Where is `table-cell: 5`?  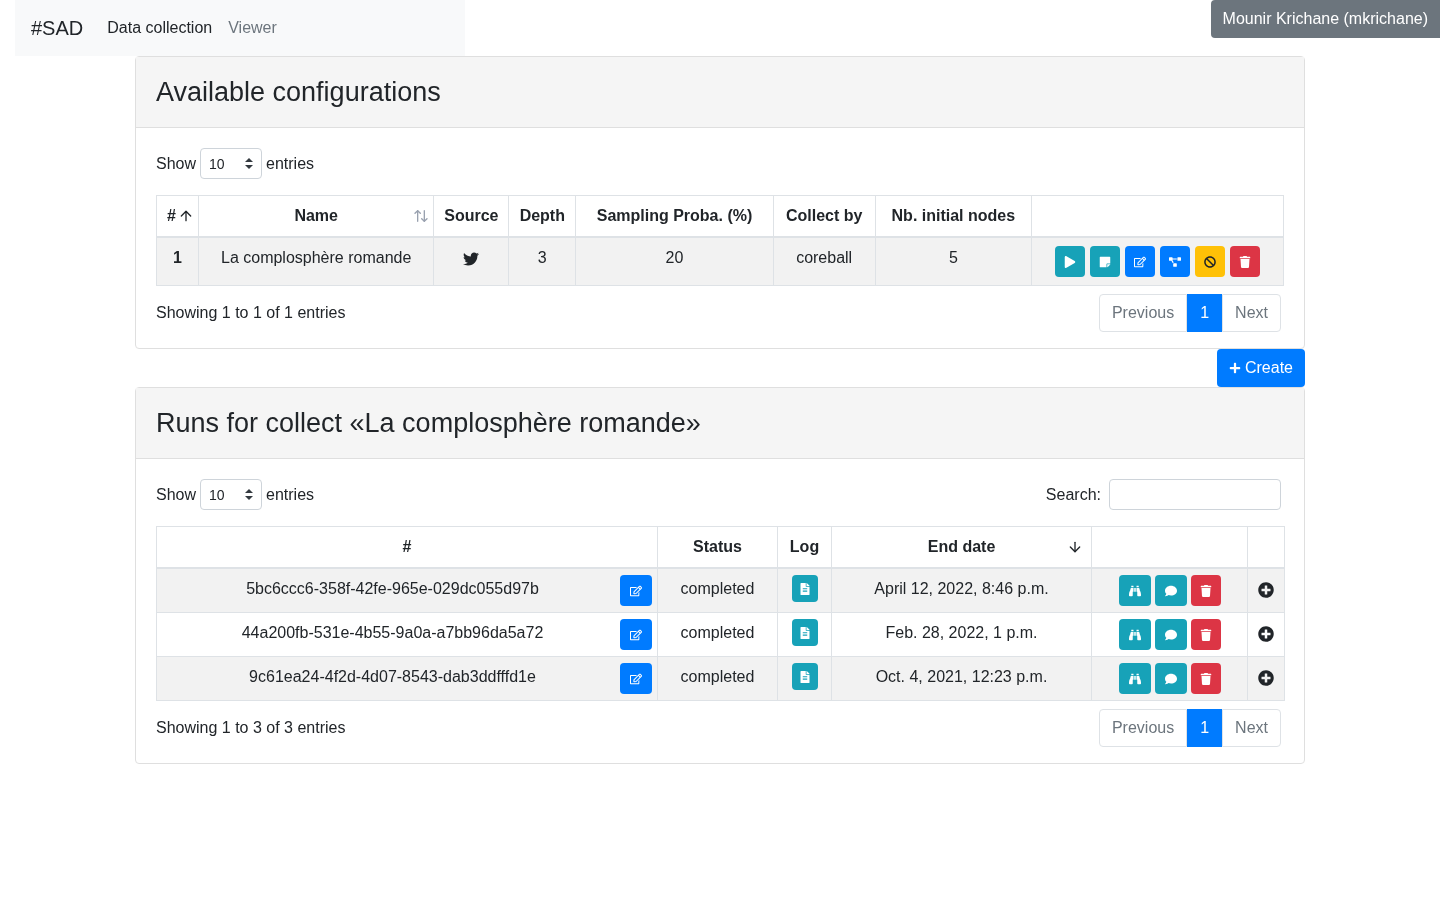
table-cell: 5 is located at coordinates (953, 261).